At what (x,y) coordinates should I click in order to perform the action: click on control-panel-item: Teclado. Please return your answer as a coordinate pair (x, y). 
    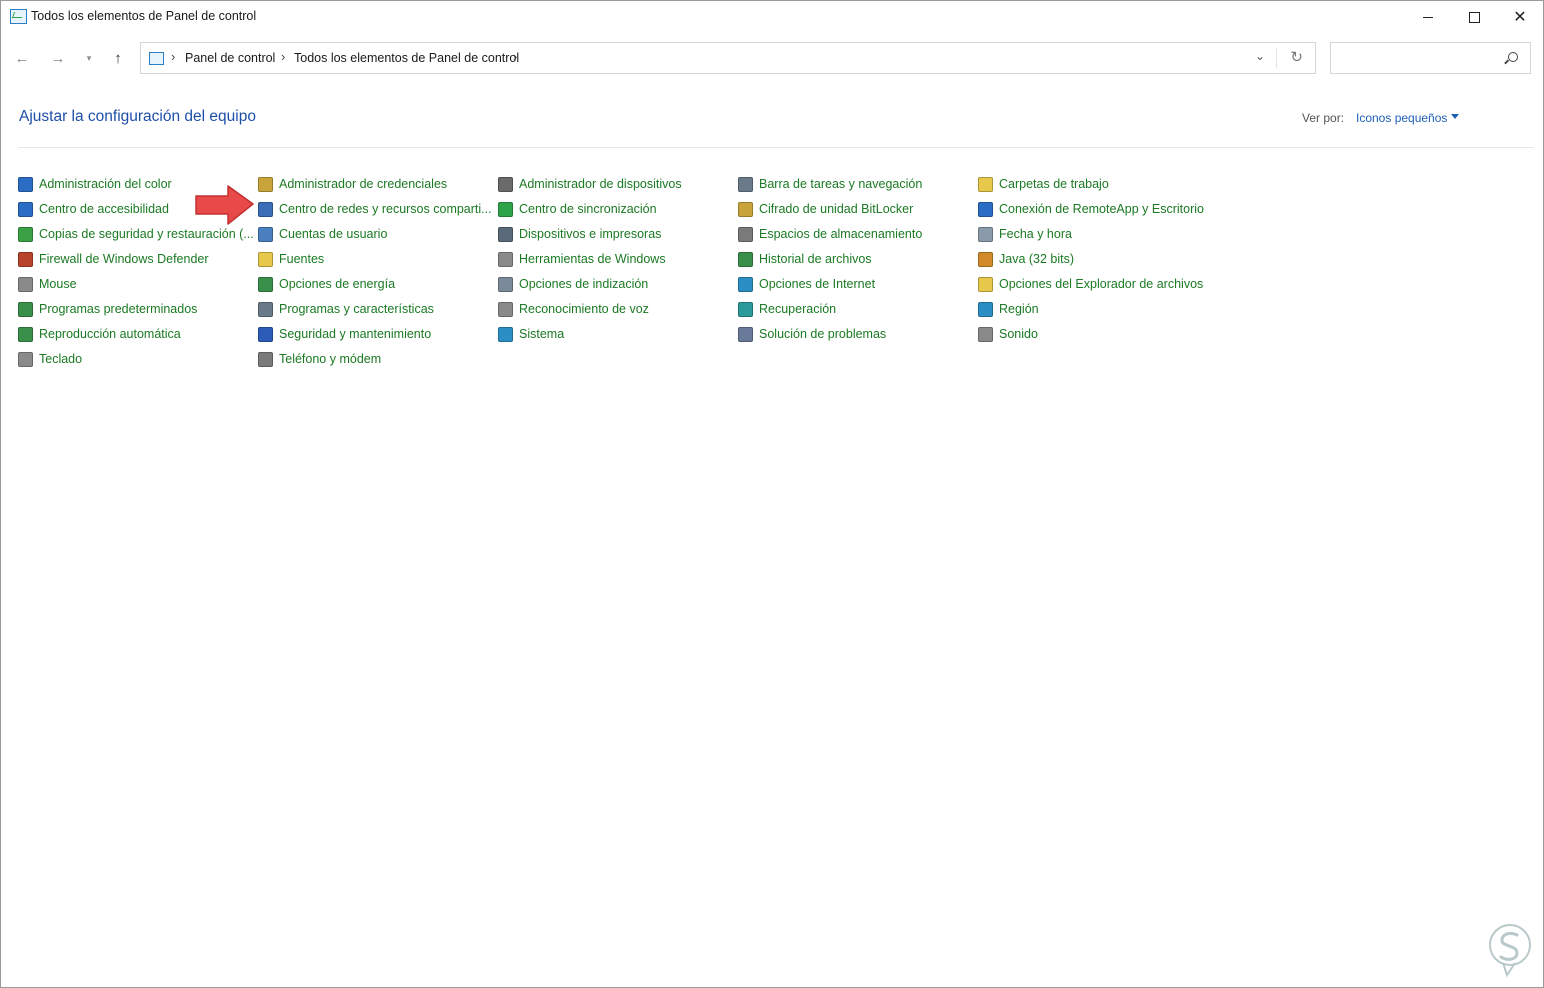
    Looking at the image, I should click on (50, 359).